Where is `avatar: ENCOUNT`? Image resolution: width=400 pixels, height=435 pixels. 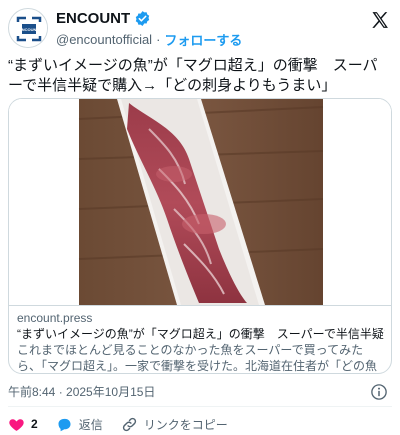 avatar: ENCOUNT is located at coordinates (28, 28).